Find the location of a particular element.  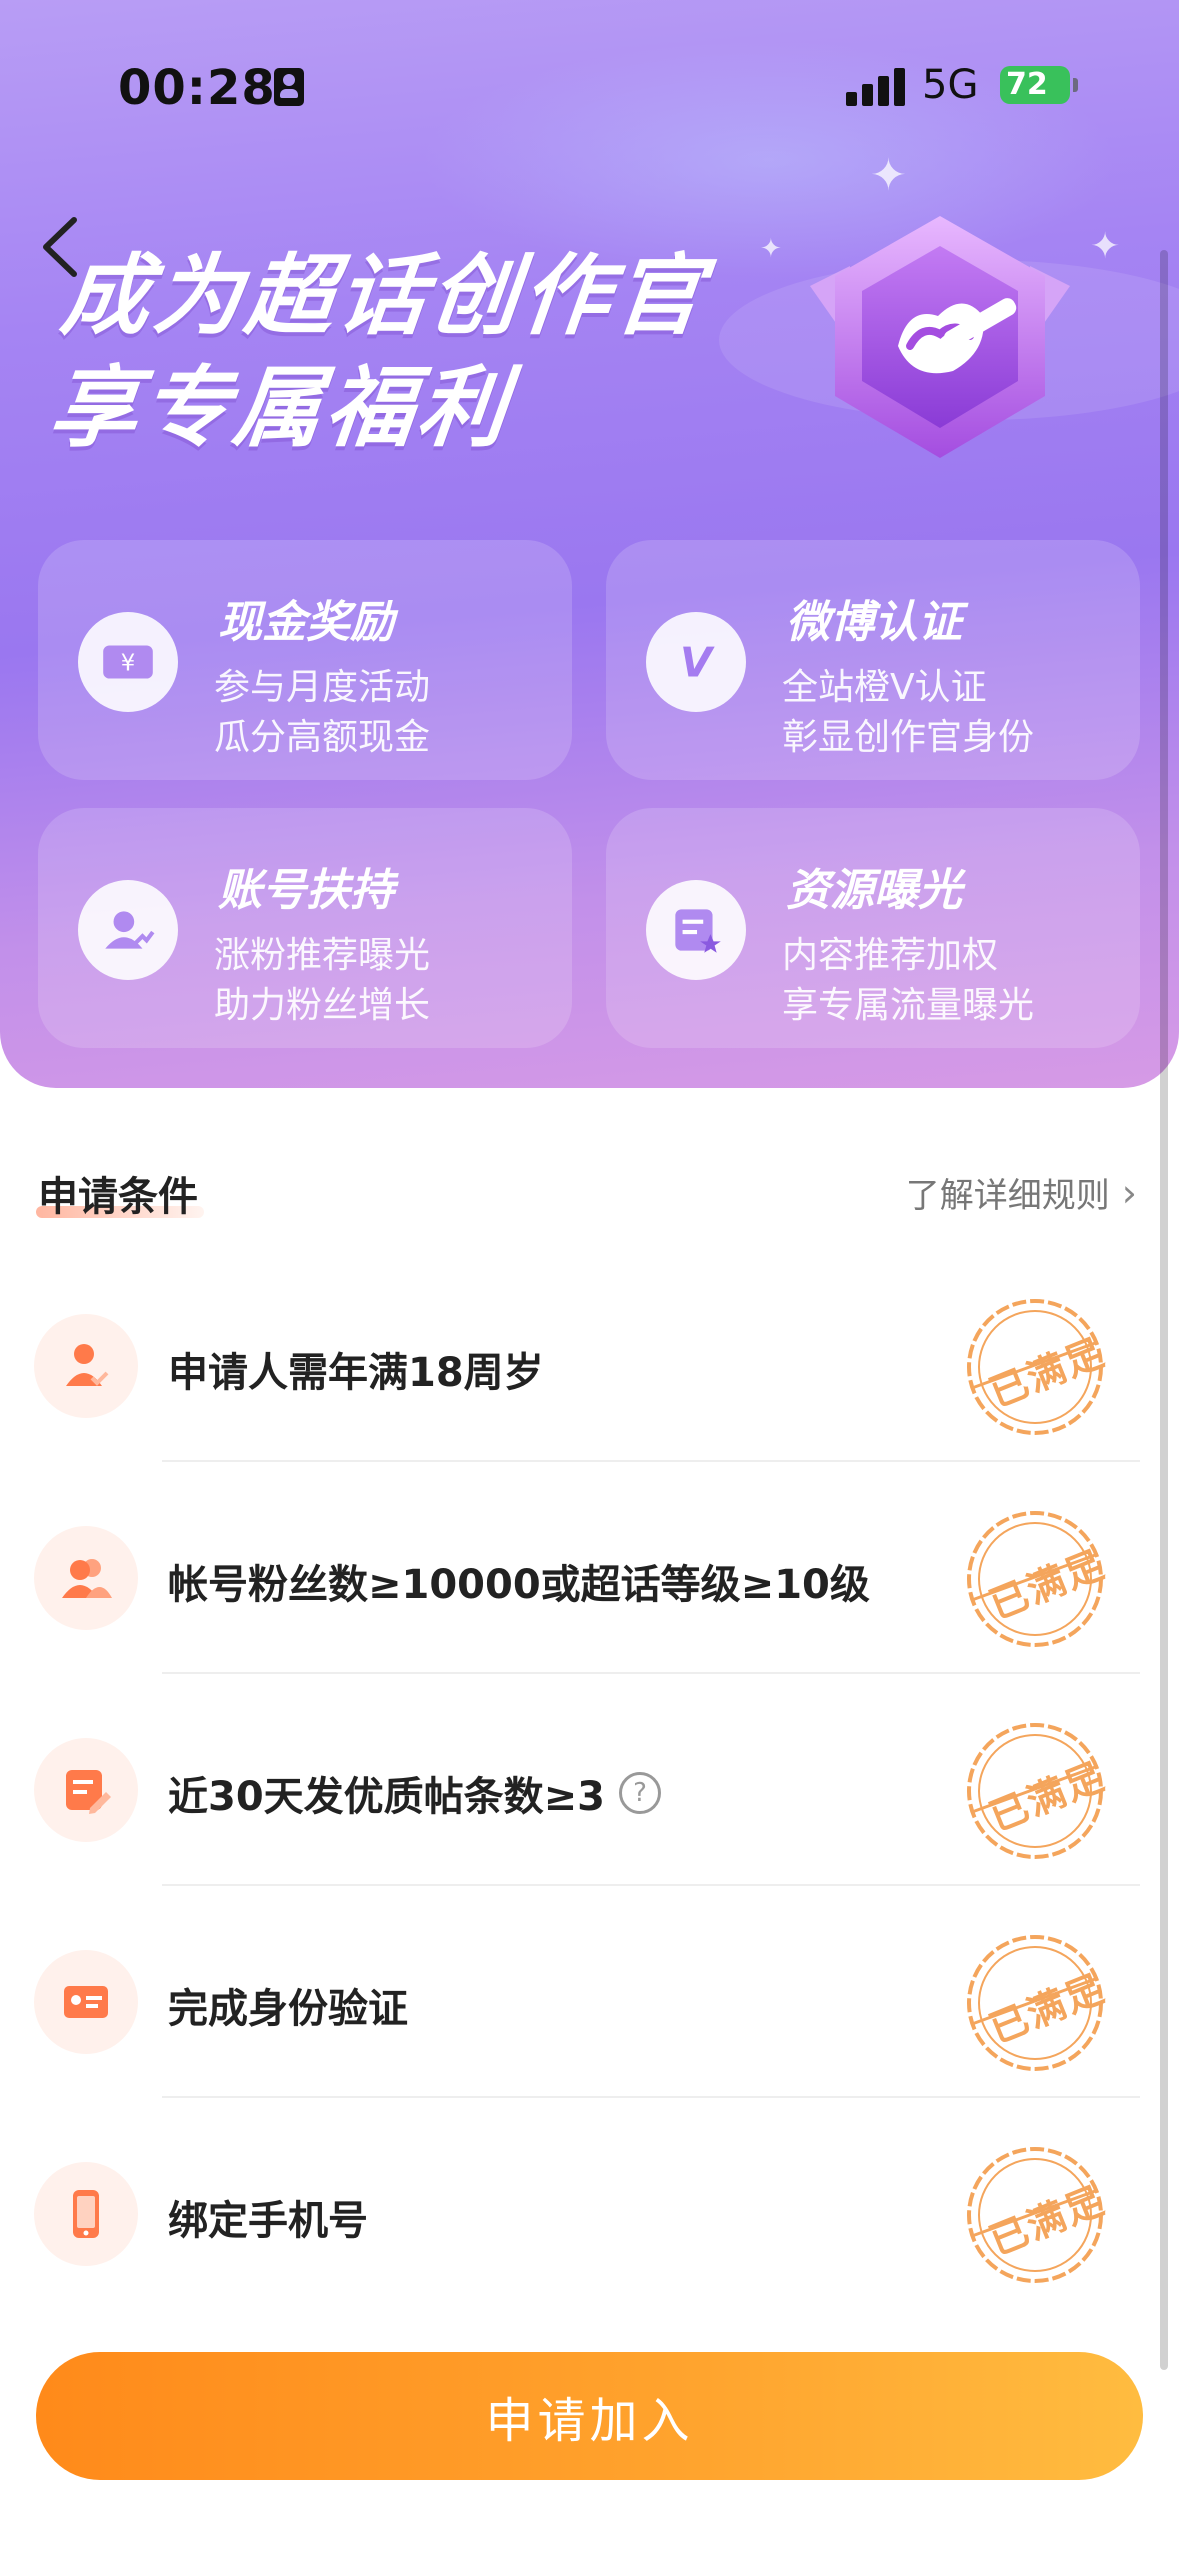

verified-v-icon: V is located at coordinates (696, 662).